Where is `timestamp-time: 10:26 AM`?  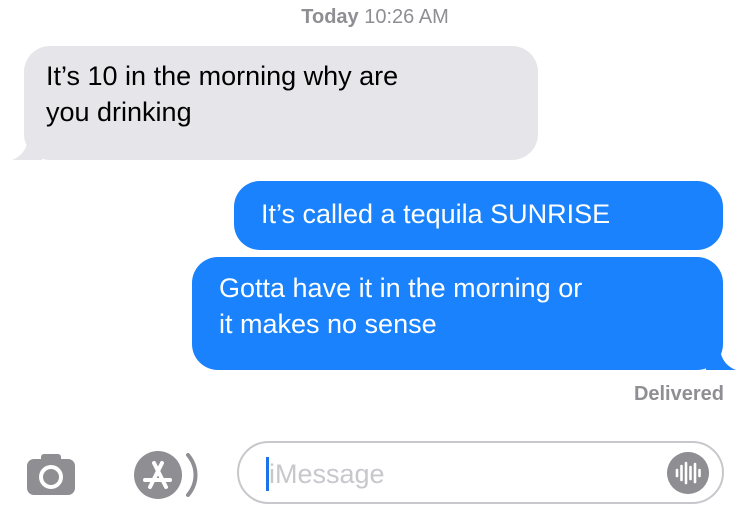 timestamp-time: 10:26 AM is located at coordinates (406, 17).